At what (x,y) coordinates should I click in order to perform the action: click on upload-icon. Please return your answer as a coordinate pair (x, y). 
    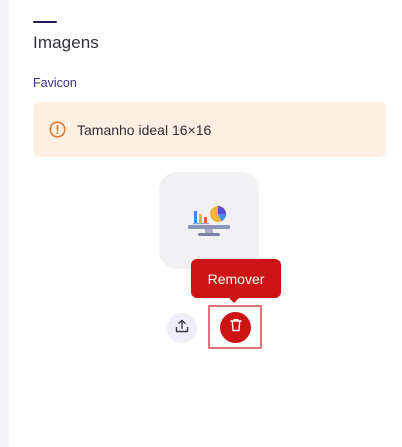
    Looking at the image, I should click on (182, 328).